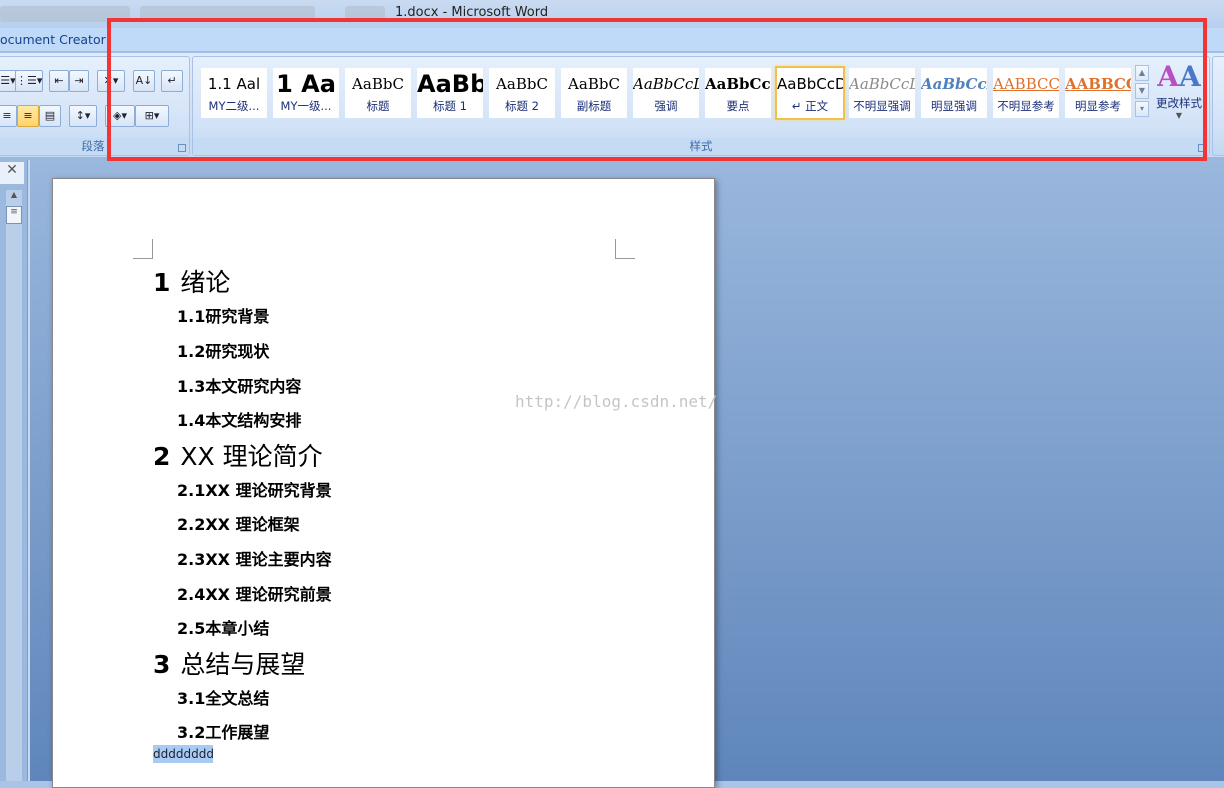  What do you see at coordinates (1179, 103) in the screenshot?
I see `change-styles-label: 更改样式` at bounding box center [1179, 103].